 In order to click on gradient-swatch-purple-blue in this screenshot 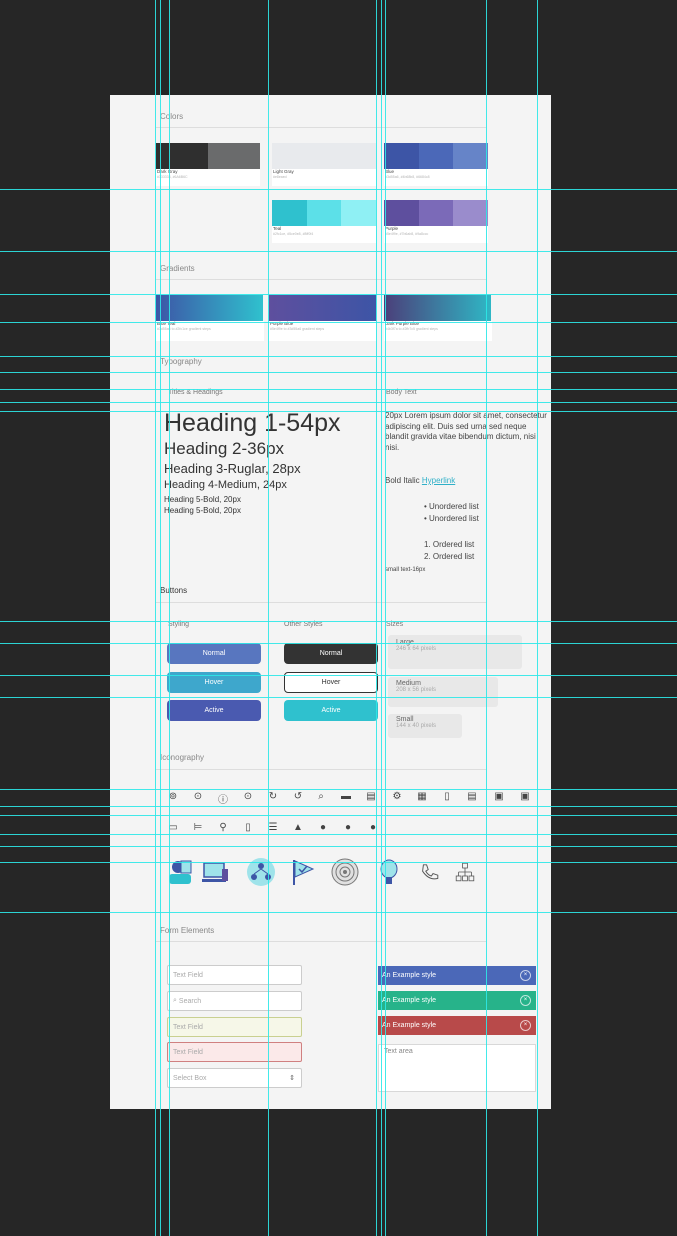, I will do `click(322, 308)`.